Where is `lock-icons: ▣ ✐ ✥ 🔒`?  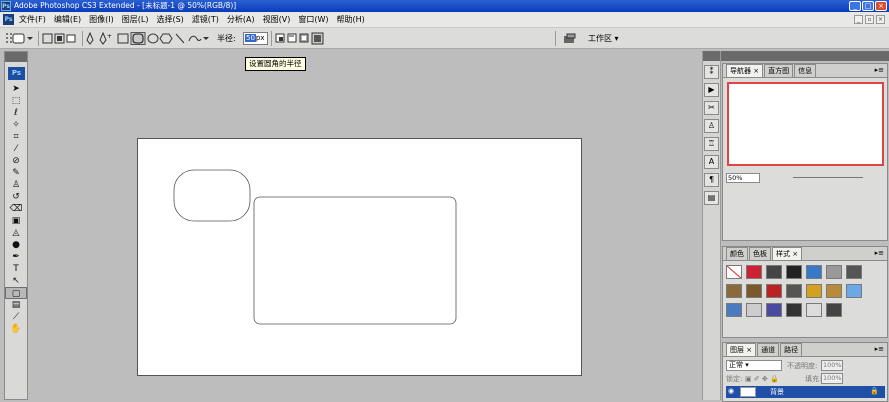 lock-icons: ▣ ✐ ✥ 🔒 is located at coordinates (762, 379).